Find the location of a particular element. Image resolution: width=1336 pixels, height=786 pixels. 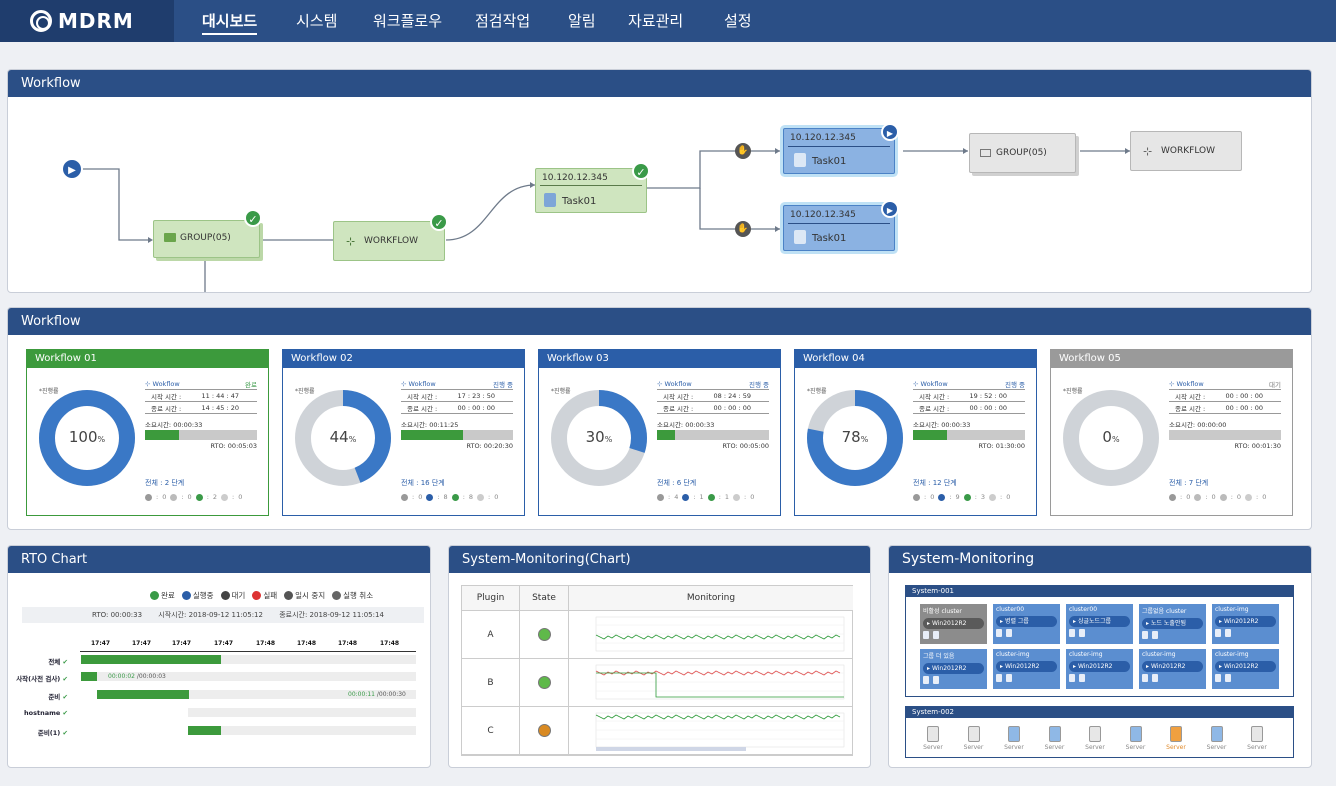

nav-dashboard: 대시보드 is located at coordinates (230, 22).